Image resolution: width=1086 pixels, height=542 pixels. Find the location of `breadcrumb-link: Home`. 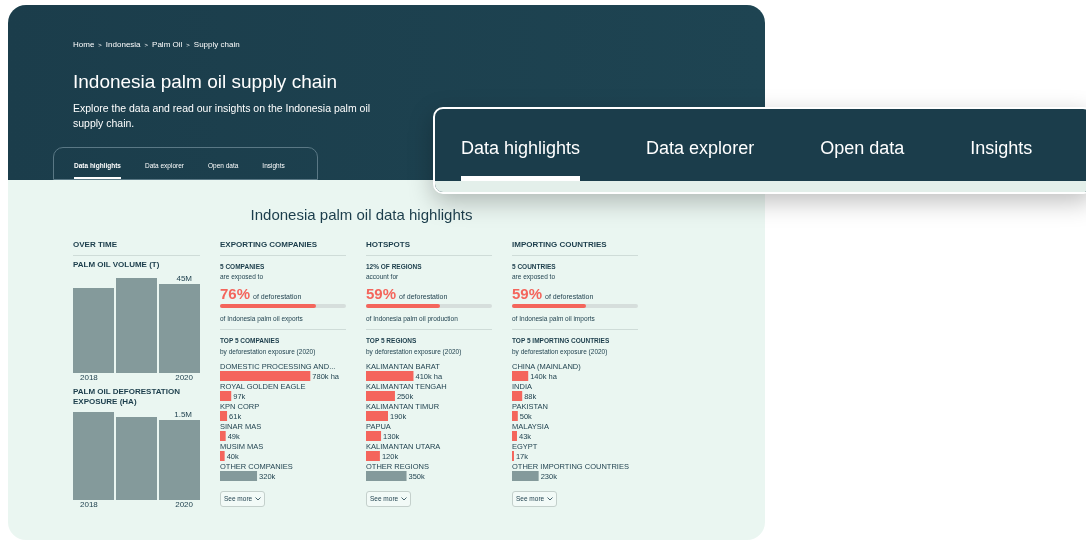

breadcrumb-link: Home is located at coordinates (84, 45).